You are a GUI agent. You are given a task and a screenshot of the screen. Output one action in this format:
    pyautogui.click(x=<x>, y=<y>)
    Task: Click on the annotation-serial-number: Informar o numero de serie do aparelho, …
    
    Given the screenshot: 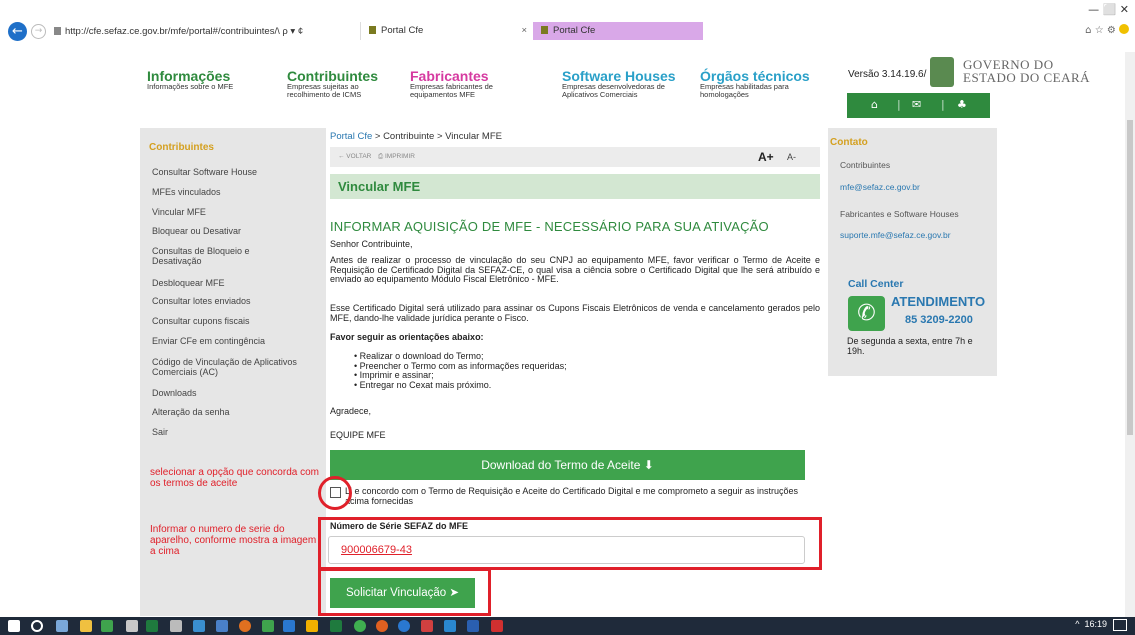 What is the action you would take?
    pyautogui.click(x=233, y=540)
    